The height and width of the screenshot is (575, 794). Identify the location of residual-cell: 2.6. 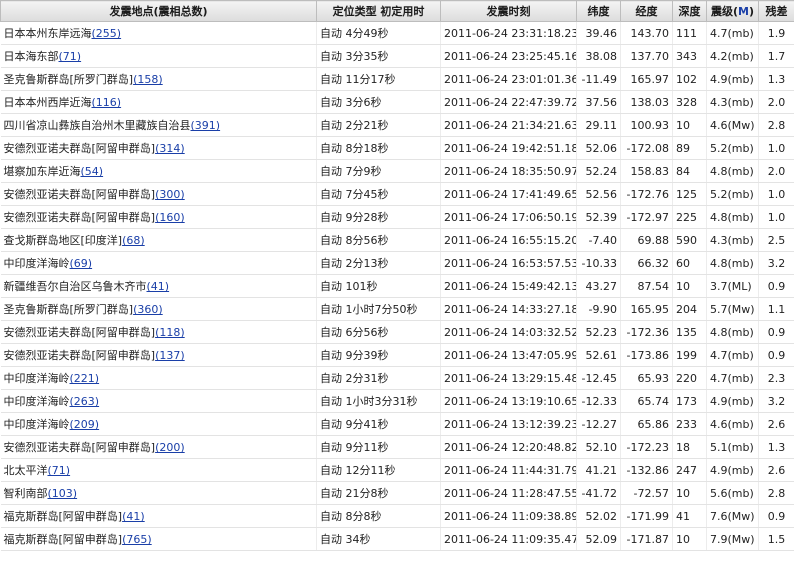
(776, 470).